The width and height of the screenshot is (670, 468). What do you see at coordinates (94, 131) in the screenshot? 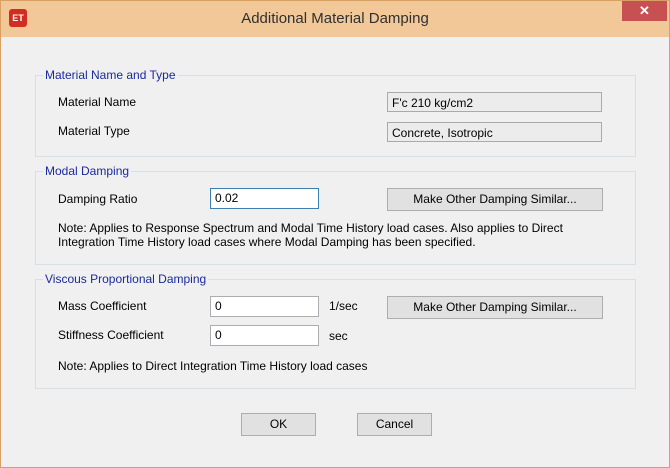
I see `material-type-label: Material Type` at bounding box center [94, 131].